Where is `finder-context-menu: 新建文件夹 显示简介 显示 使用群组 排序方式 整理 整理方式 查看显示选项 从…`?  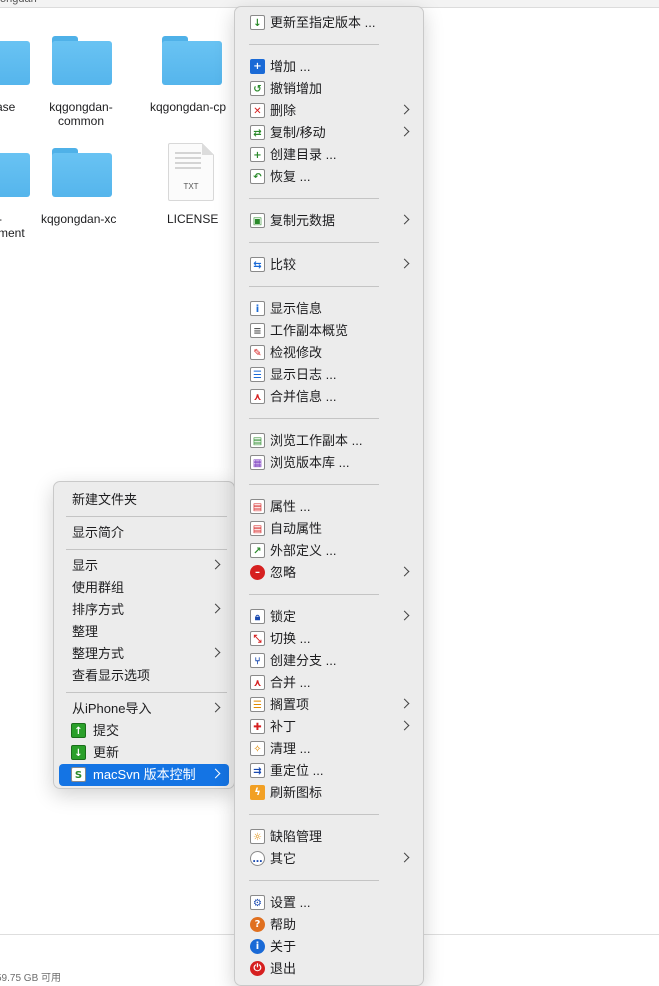
finder-context-menu: 新建文件夹 显示简介 显示 使用群组 排序方式 整理 整理方式 查看显示选项 从… is located at coordinates (144, 635).